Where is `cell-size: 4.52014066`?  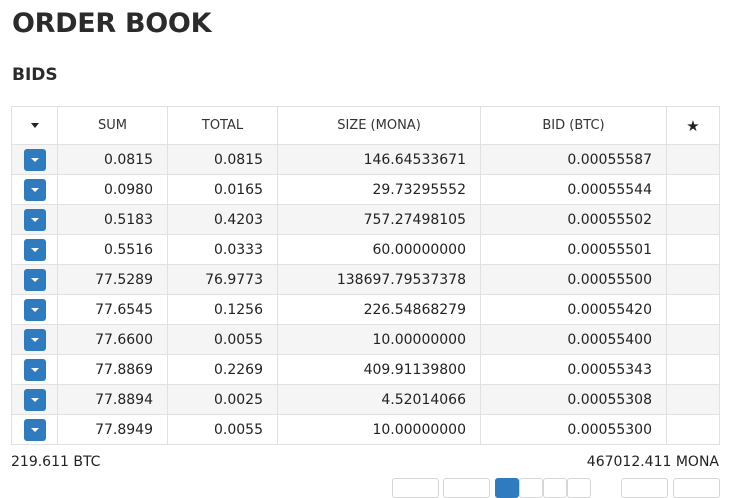
cell-size: 4.52014066 is located at coordinates (379, 399).